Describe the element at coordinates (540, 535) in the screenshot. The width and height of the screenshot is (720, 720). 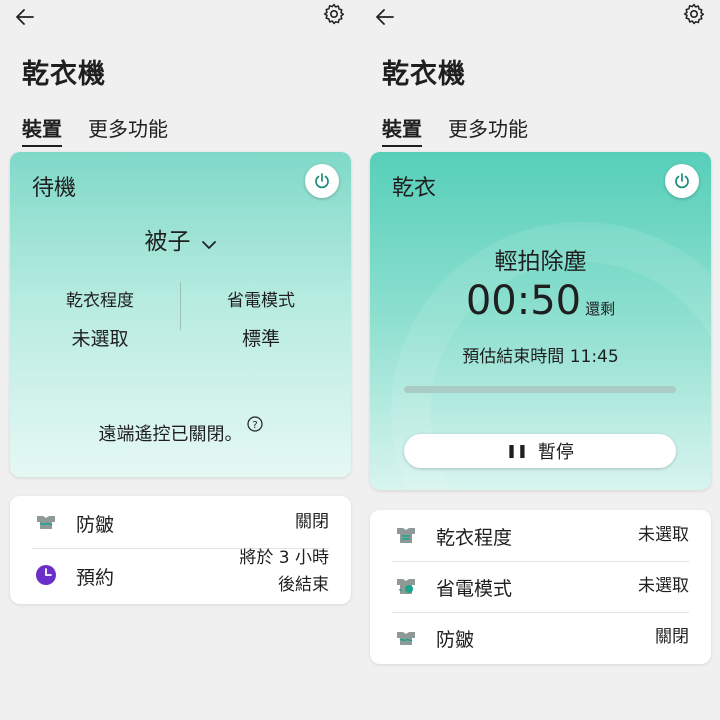
I see `option-row-dryness: 乾衣程度 未選取` at that location.